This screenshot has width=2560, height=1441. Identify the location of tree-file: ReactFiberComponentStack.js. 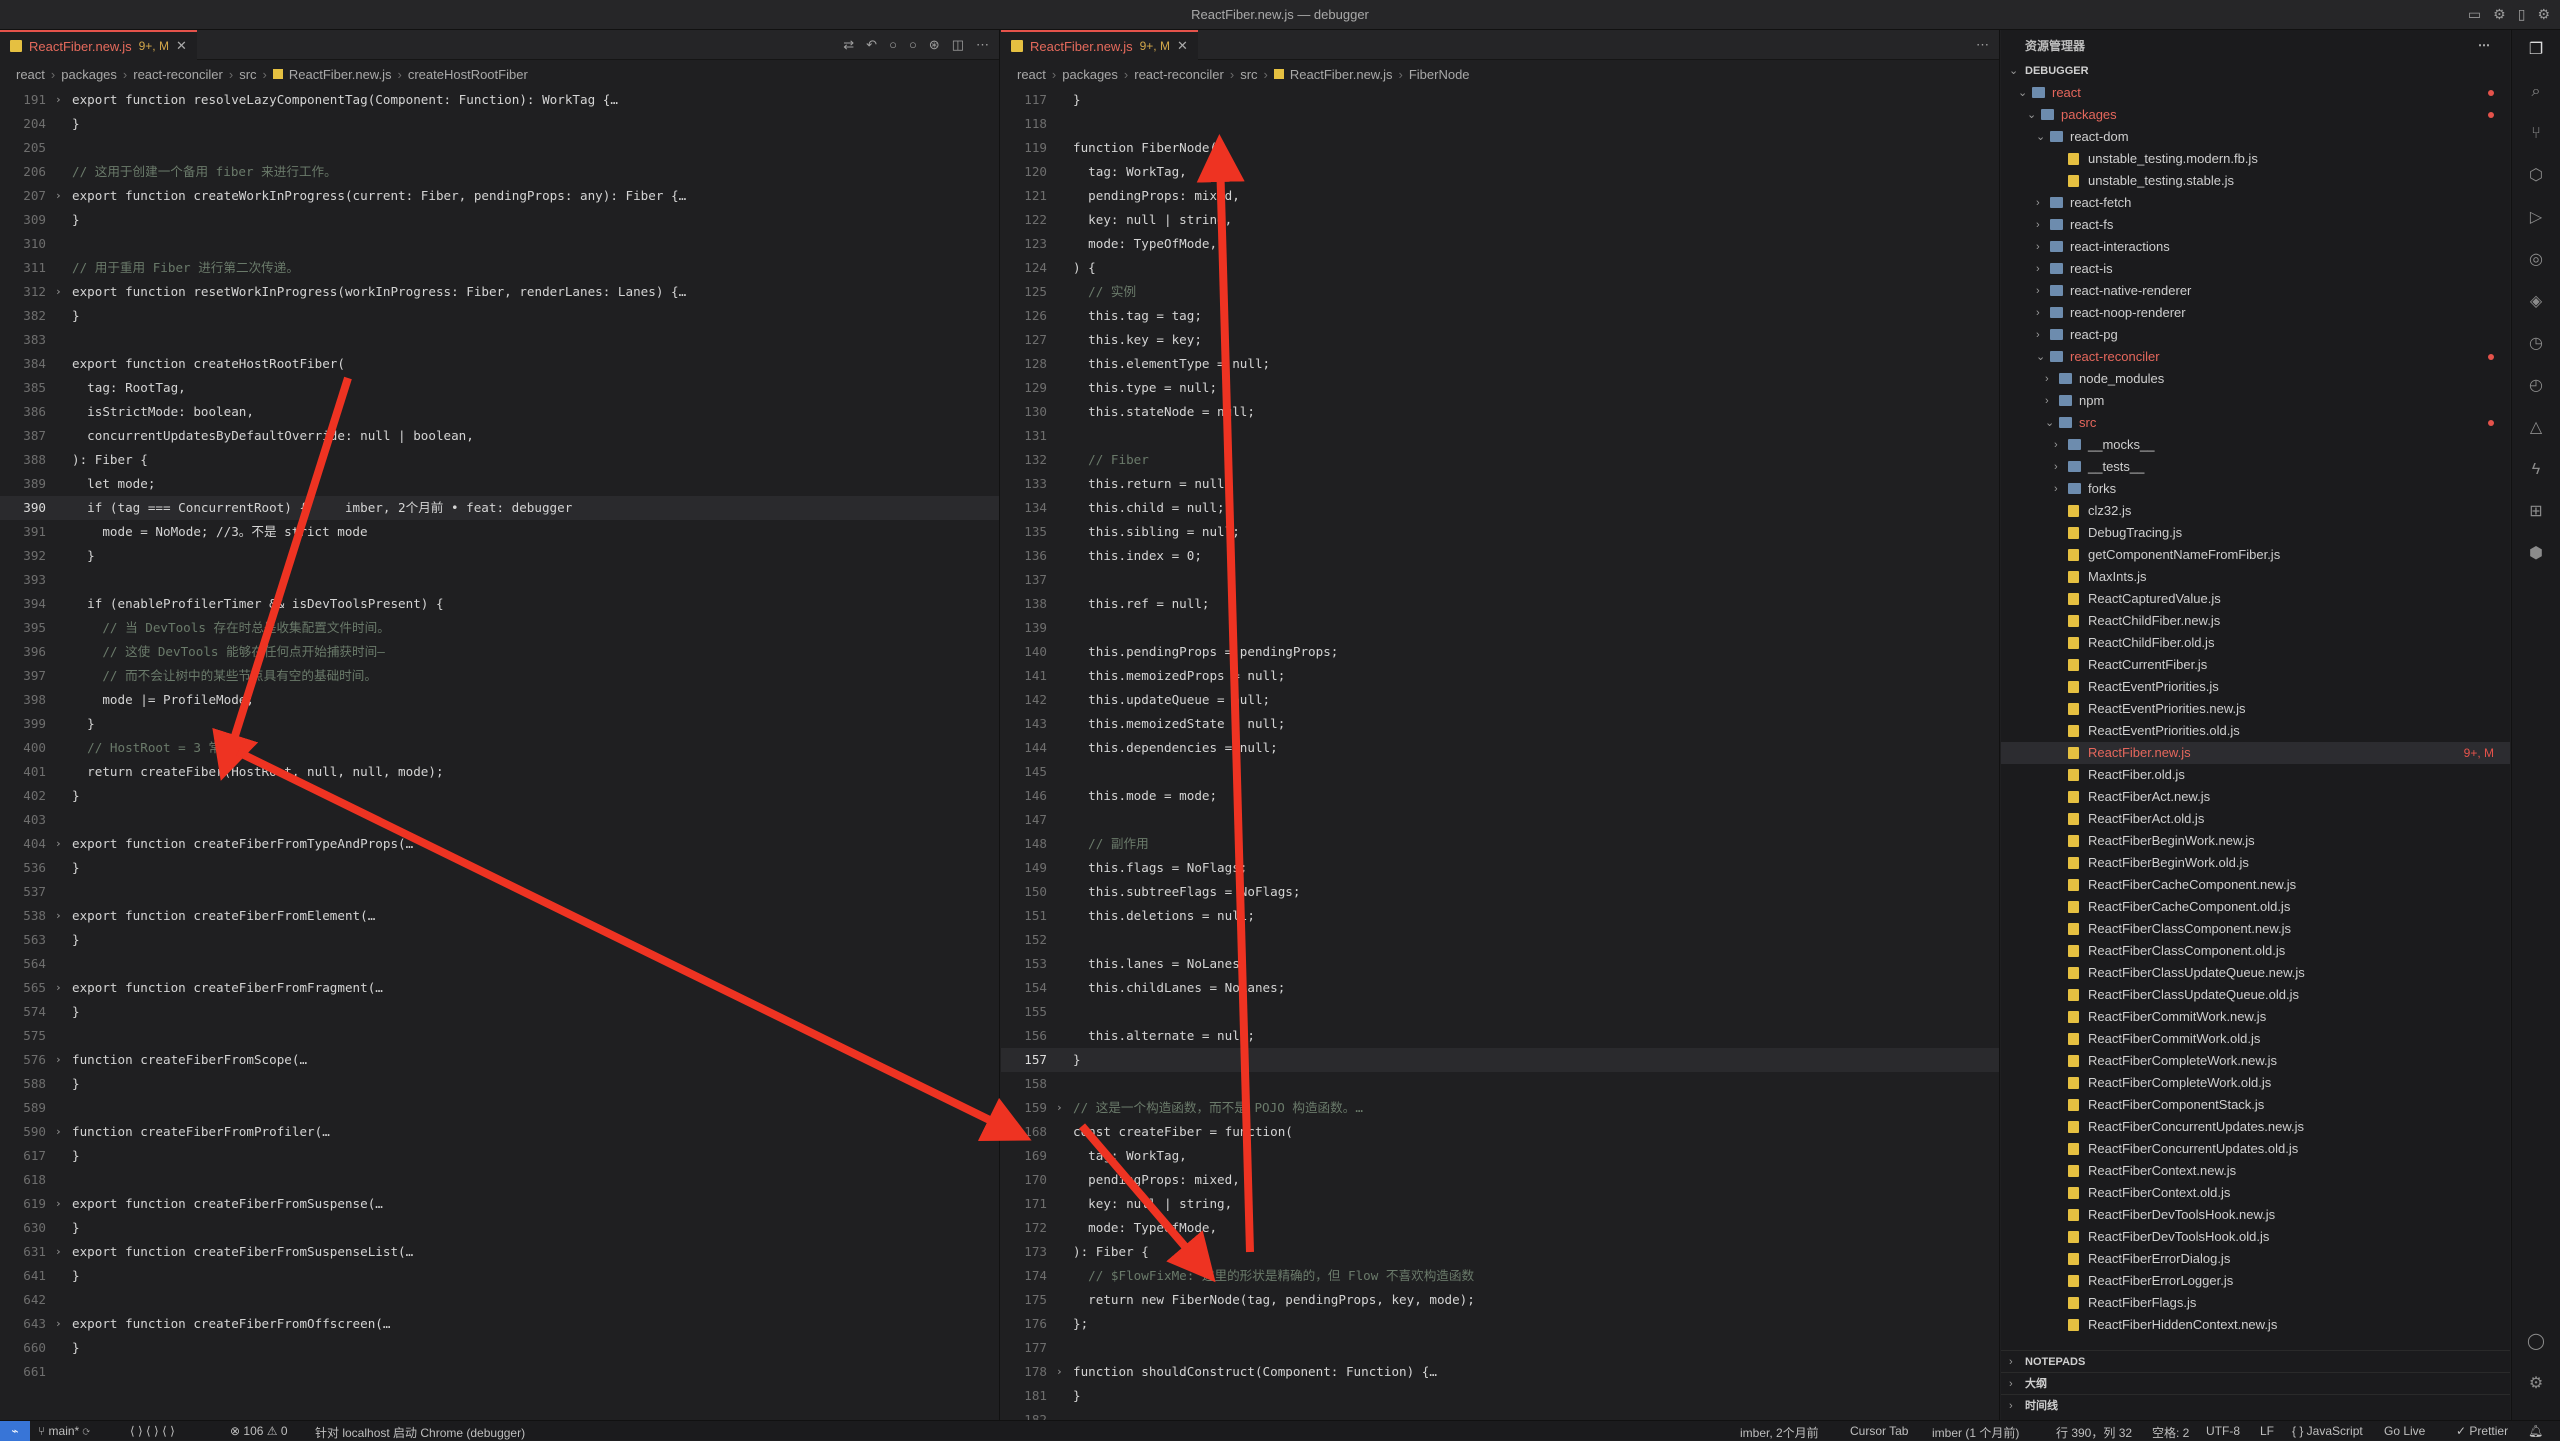
(2255, 1105).